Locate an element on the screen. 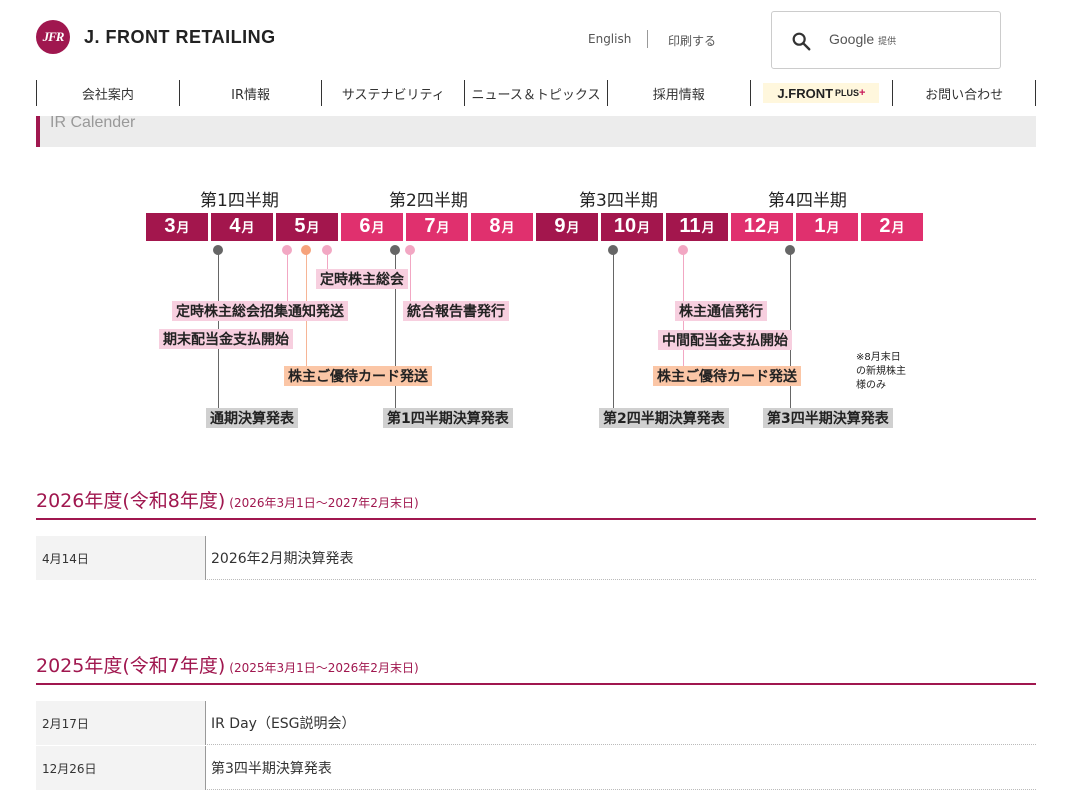 The image size is (1072, 800). table-row: 2月17日 IR Day（ESG説明会） is located at coordinates (536, 723).